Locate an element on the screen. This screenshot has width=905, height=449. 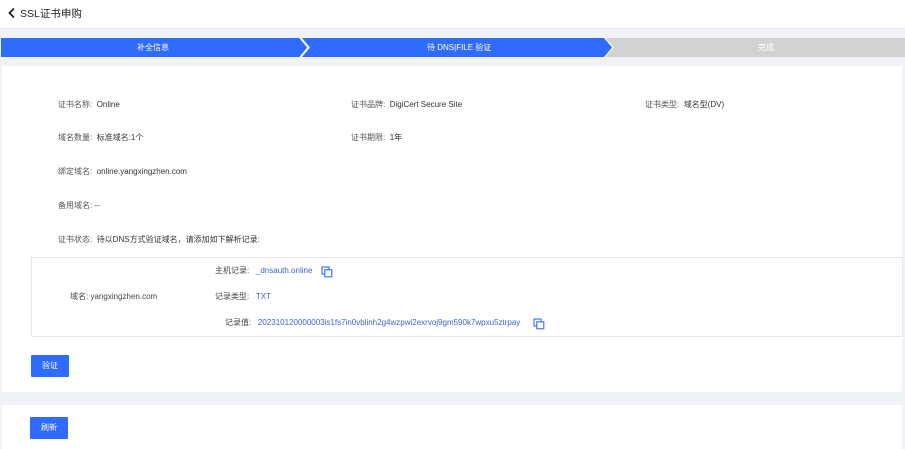
verify-button: 验证 is located at coordinates (50, 366).